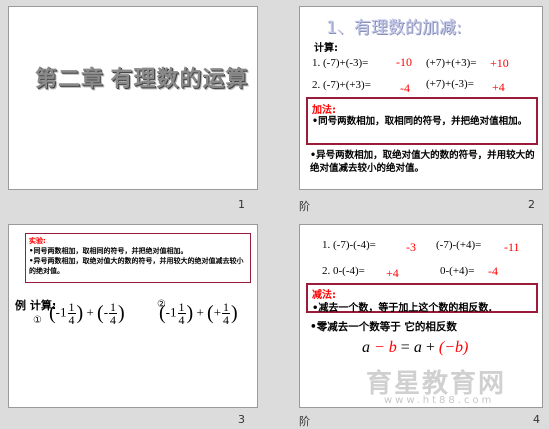 This screenshot has height=429, width=549. I want to click on slide-4-footer-mark: 阶, so click(304, 421).